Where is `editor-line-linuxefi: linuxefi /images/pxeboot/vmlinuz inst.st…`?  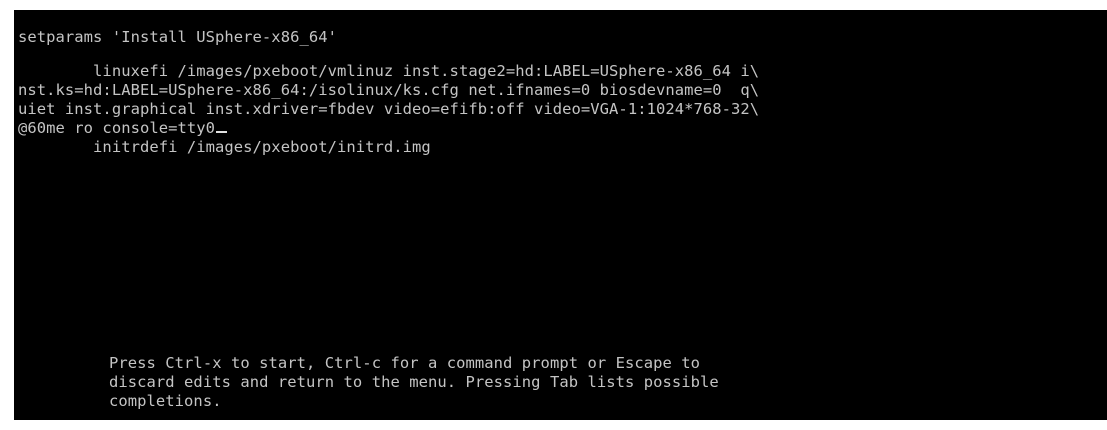 editor-line-linuxefi: linuxefi /images/pxeboot/vmlinuz inst.st… is located at coordinates (388, 71).